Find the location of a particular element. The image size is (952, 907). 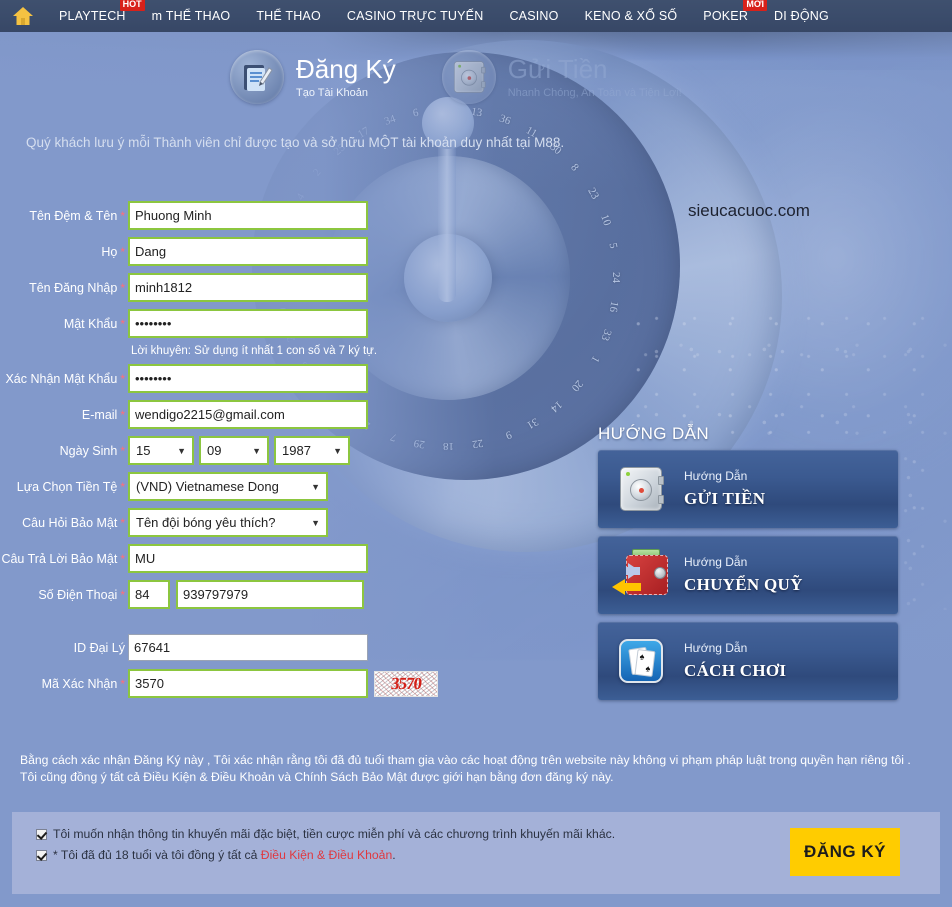

birthday-month-value: 09 is located at coordinates (214, 450).